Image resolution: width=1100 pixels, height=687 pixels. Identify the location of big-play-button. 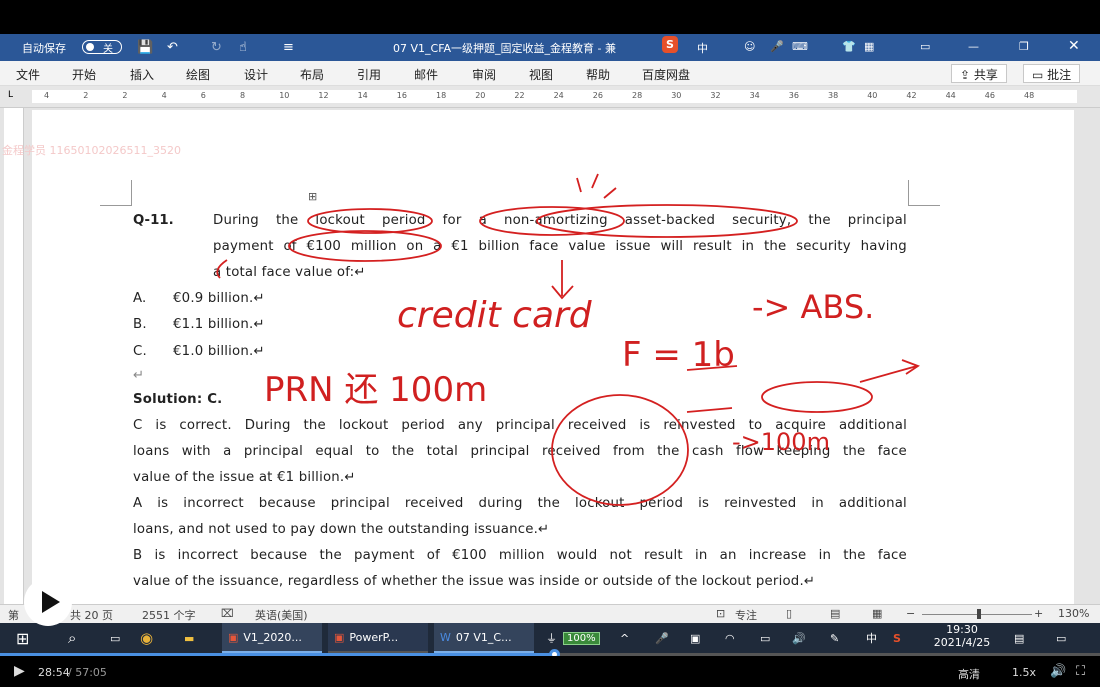
(48, 602).